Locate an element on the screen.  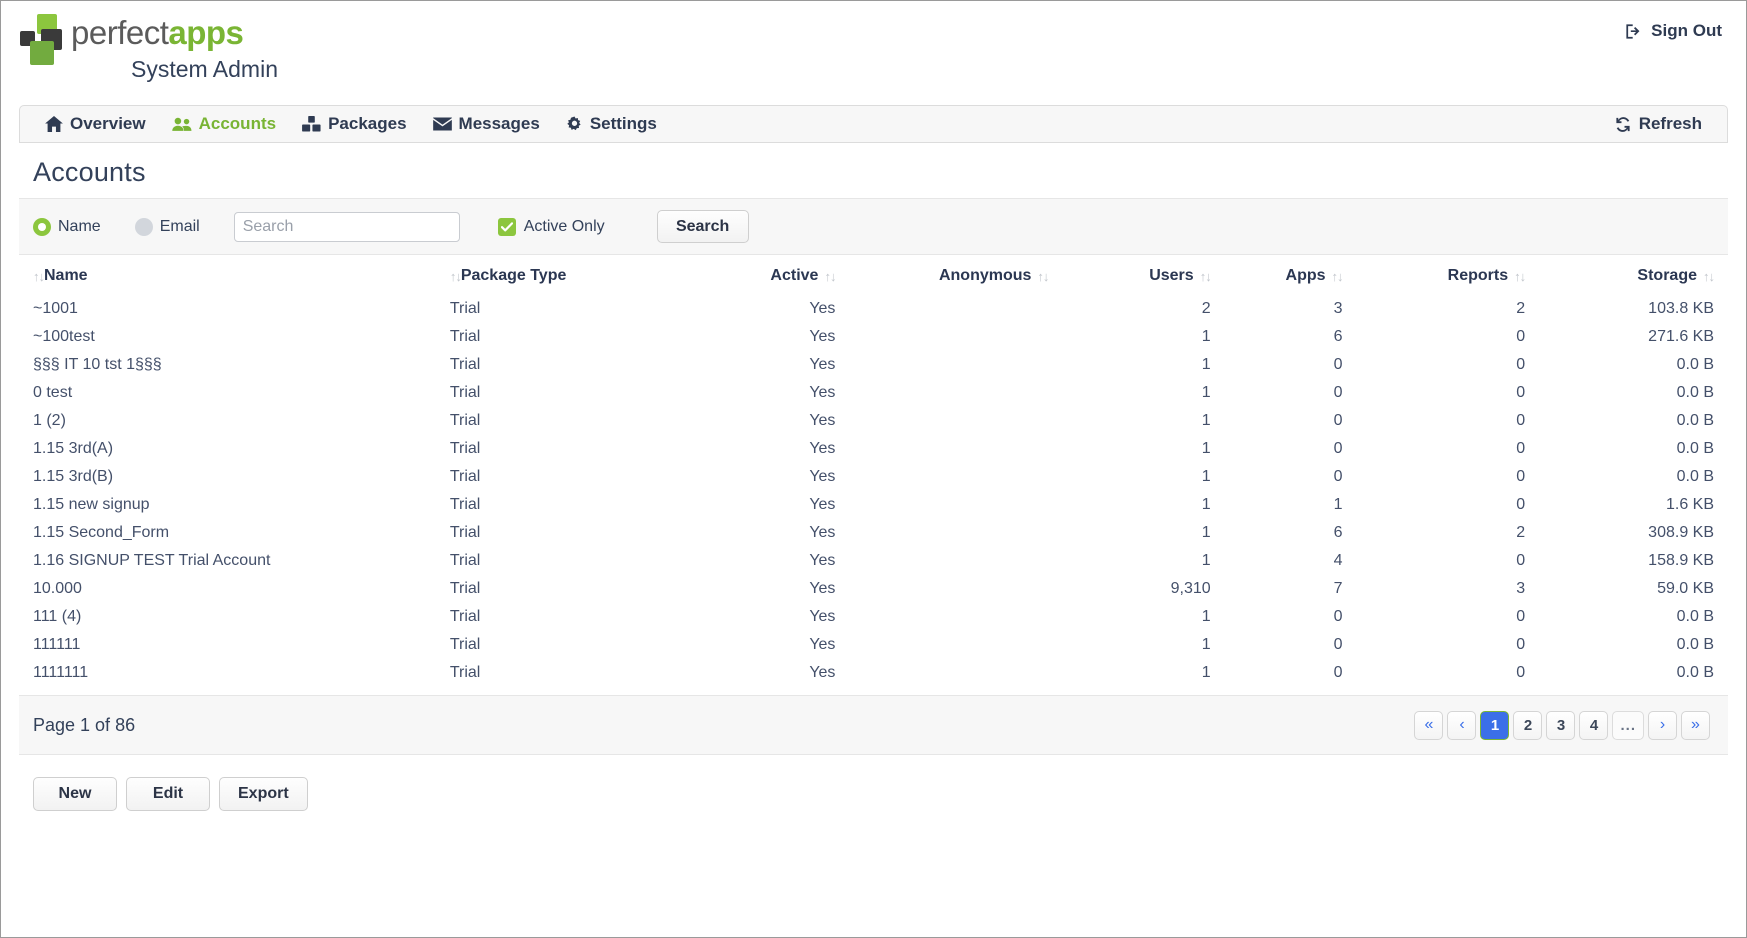
cell-anonymous is located at coordinates (941, 673).